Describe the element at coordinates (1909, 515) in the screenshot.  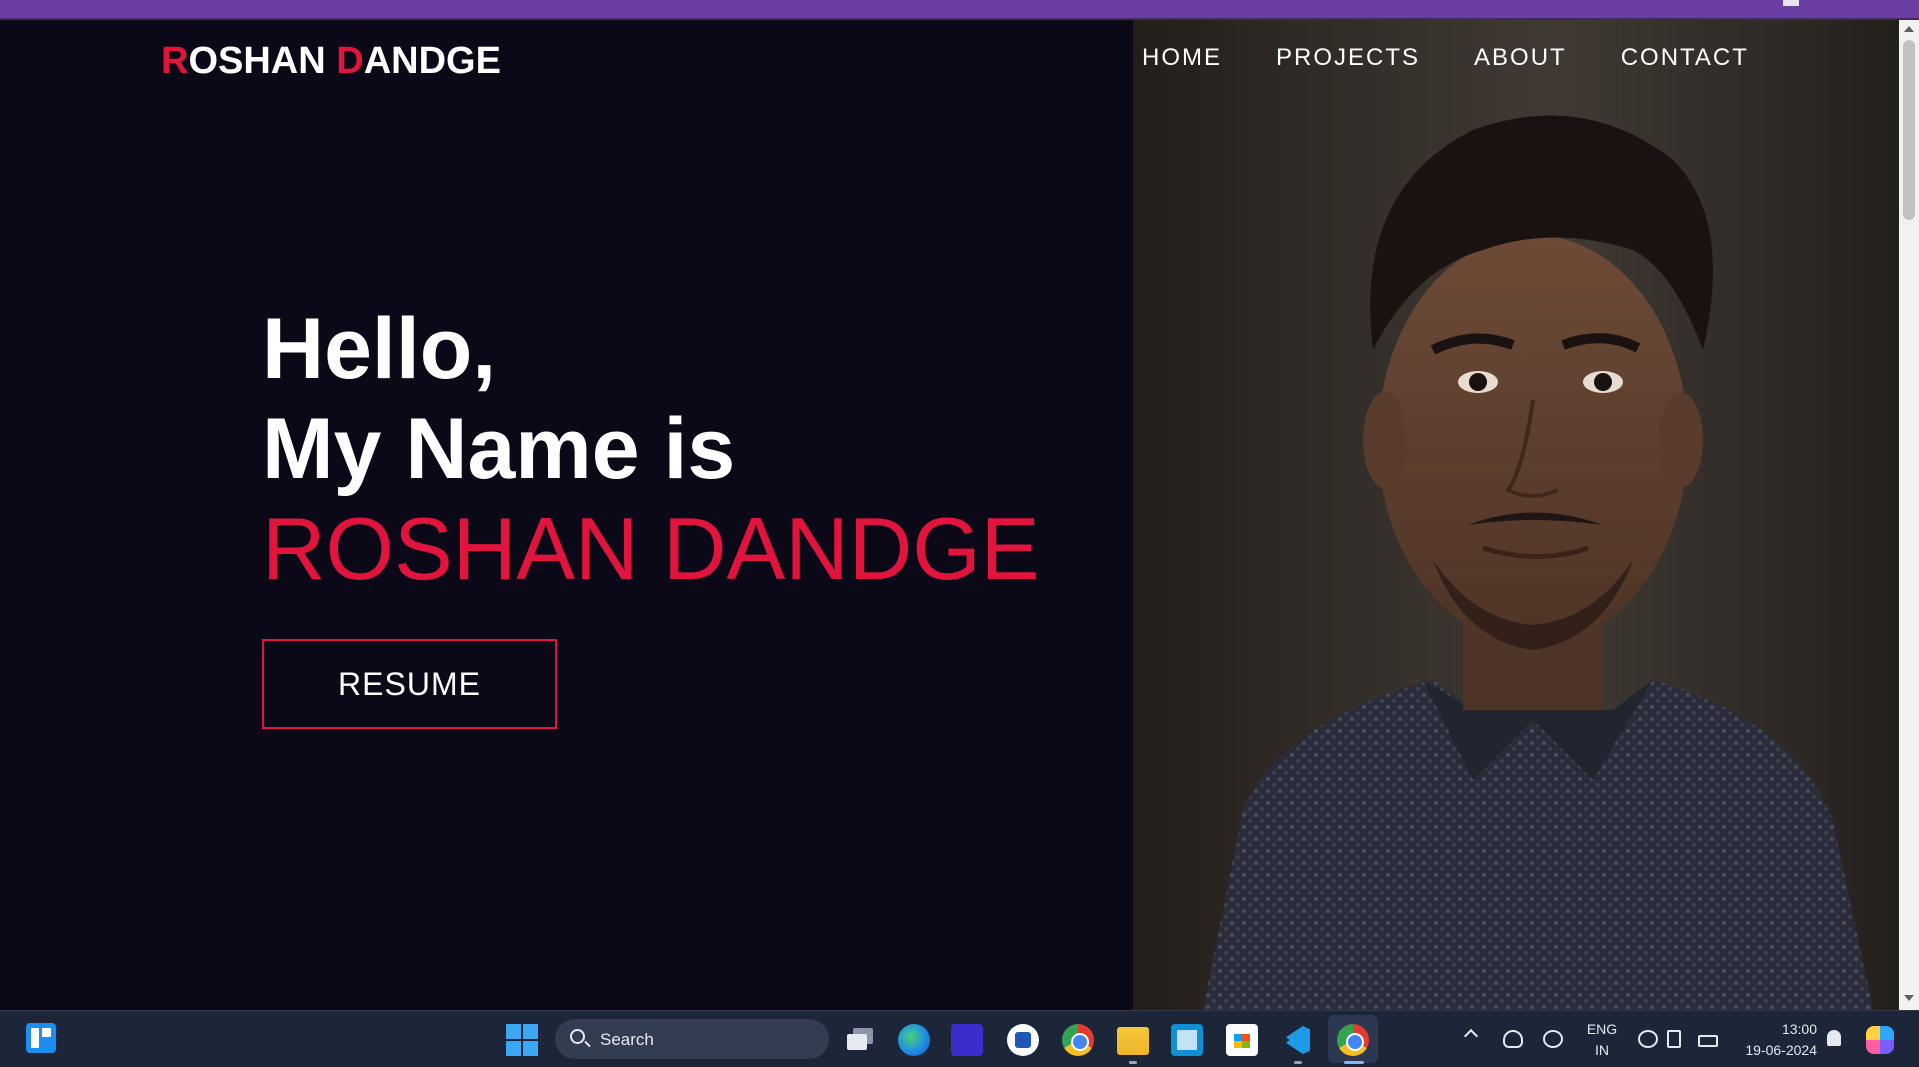
I see `page-scrollbar` at that location.